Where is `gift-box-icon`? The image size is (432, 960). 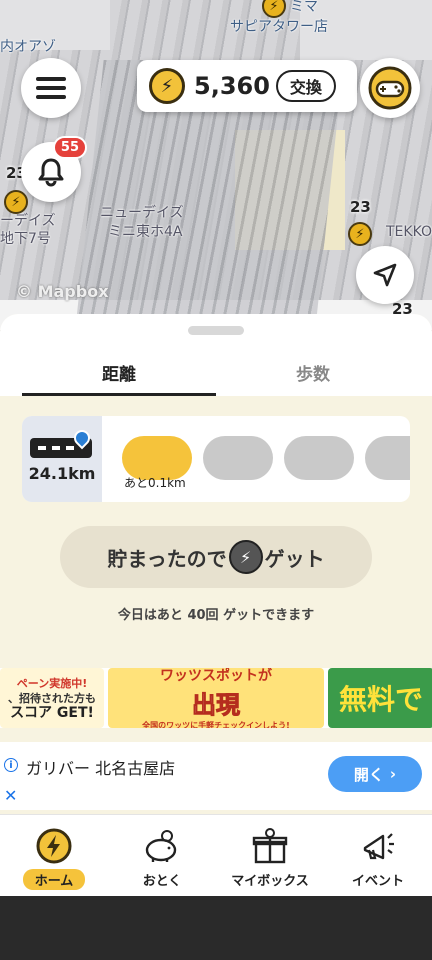 gift-box-icon is located at coordinates (270, 846).